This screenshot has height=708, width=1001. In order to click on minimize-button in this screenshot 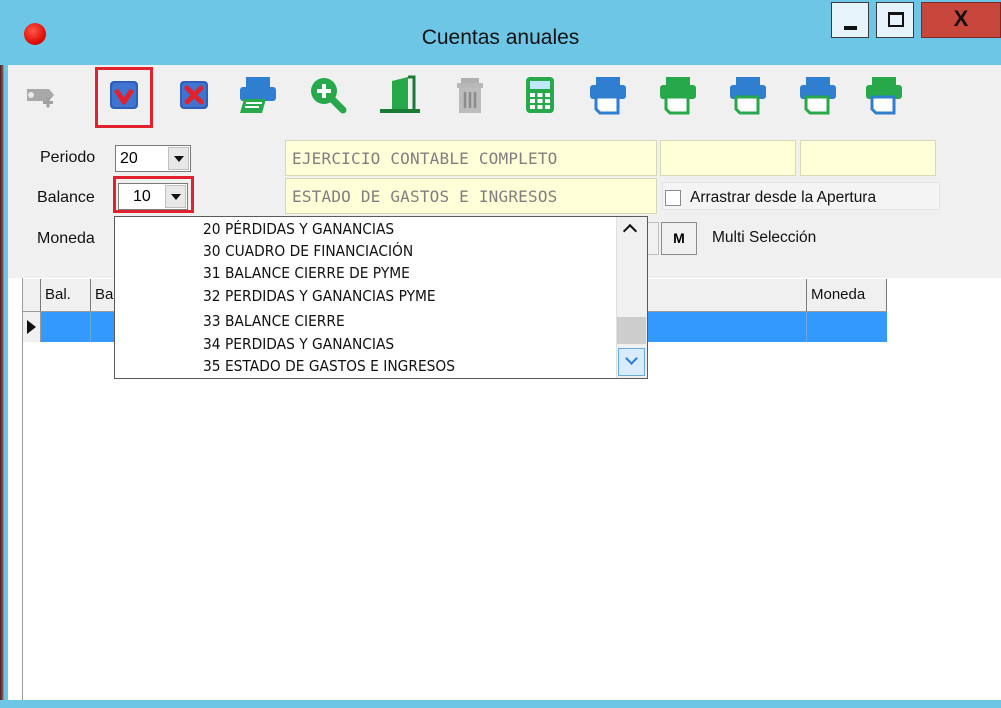, I will do `click(850, 20)`.